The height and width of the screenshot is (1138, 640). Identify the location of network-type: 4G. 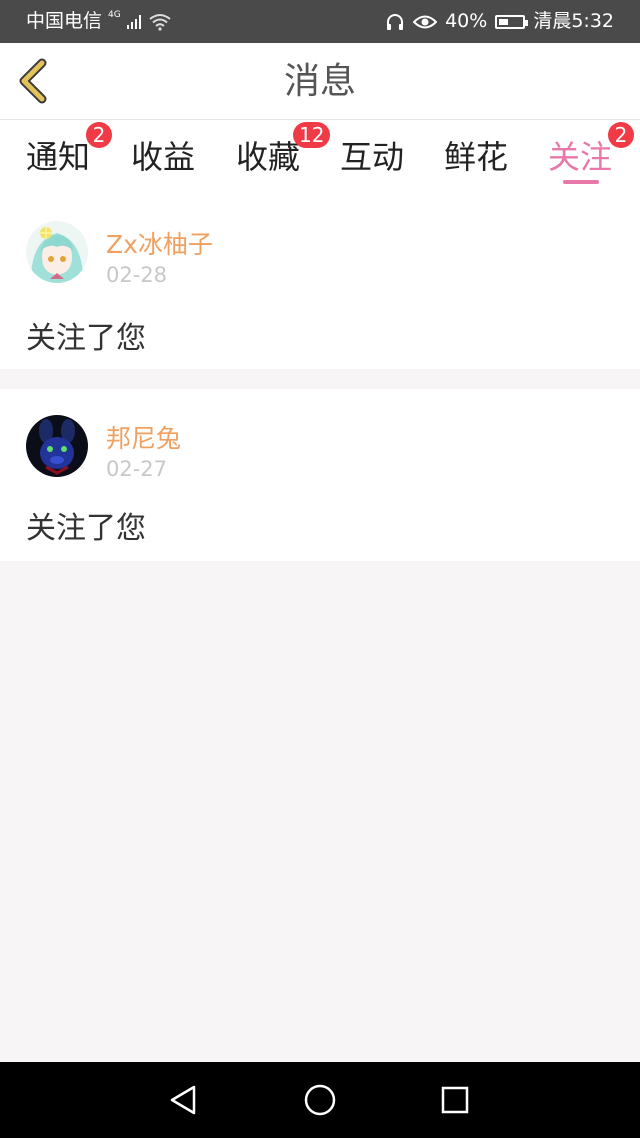
(114, 14).